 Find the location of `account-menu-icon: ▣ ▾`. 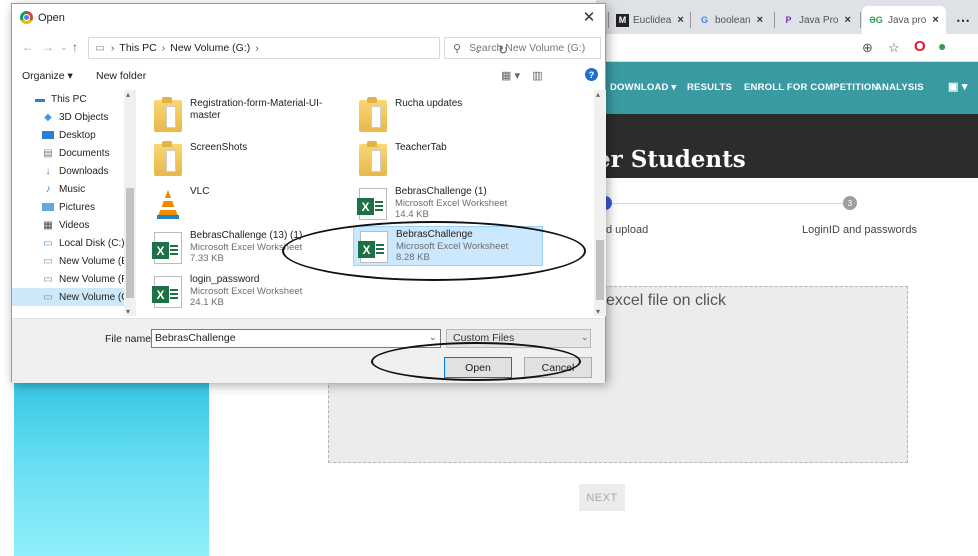

account-menu-icon: ▣ ▾ is located at coordinates (958, 86).